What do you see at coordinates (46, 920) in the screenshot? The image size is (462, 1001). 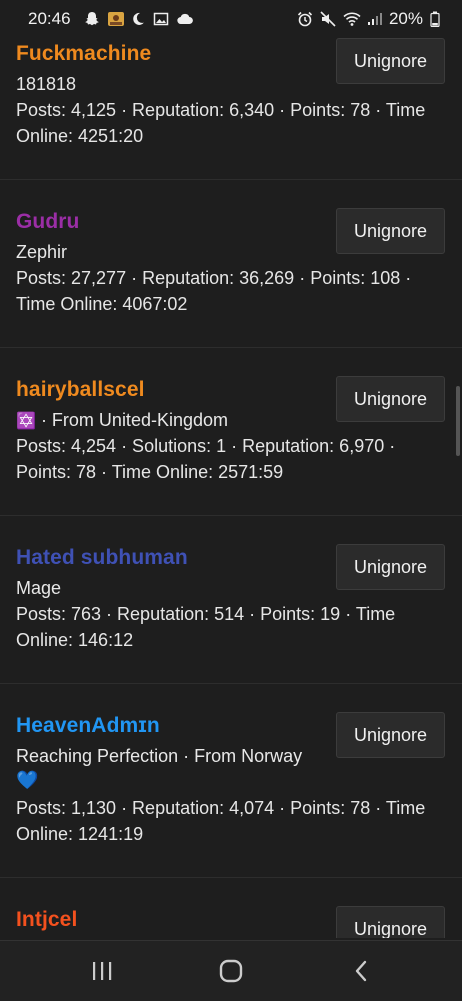 I see `username-link: Intjcel` at bounding box center [46, 920].